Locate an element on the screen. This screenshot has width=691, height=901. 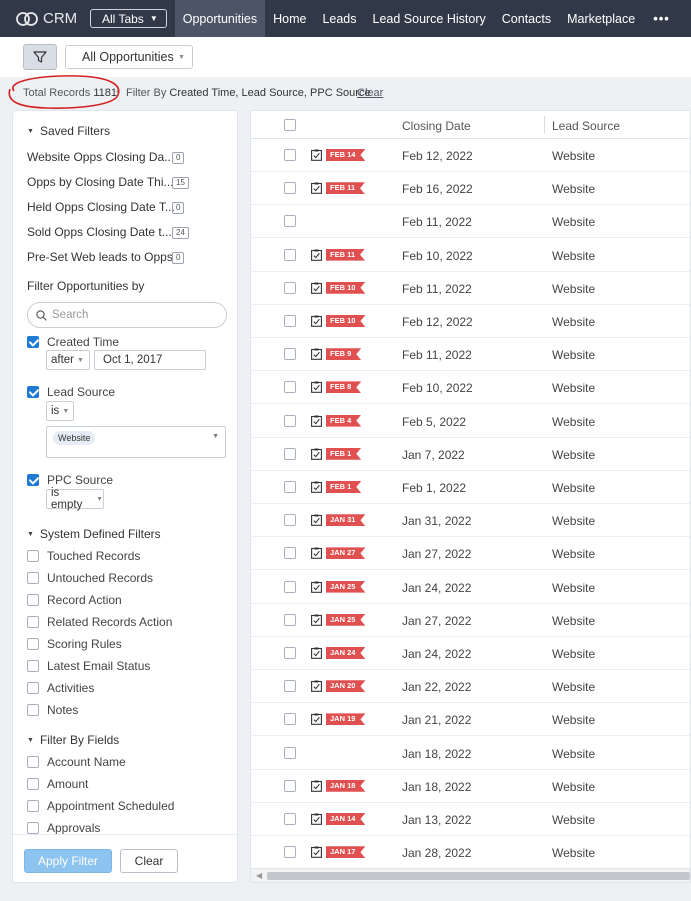
table-row: Jan 18, 2022 Website is located at coordinates (470, 753).